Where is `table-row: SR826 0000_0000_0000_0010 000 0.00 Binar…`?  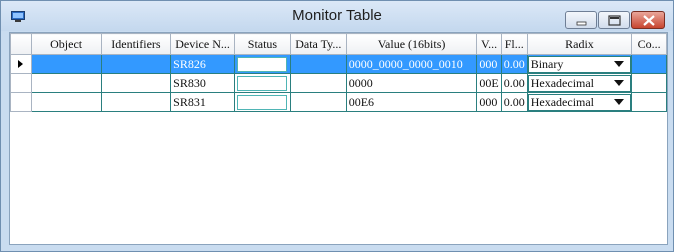
table-row: SR826 0000_0000_0000_0010 000 0.00 Binar… is located at coordinates (338, 64).